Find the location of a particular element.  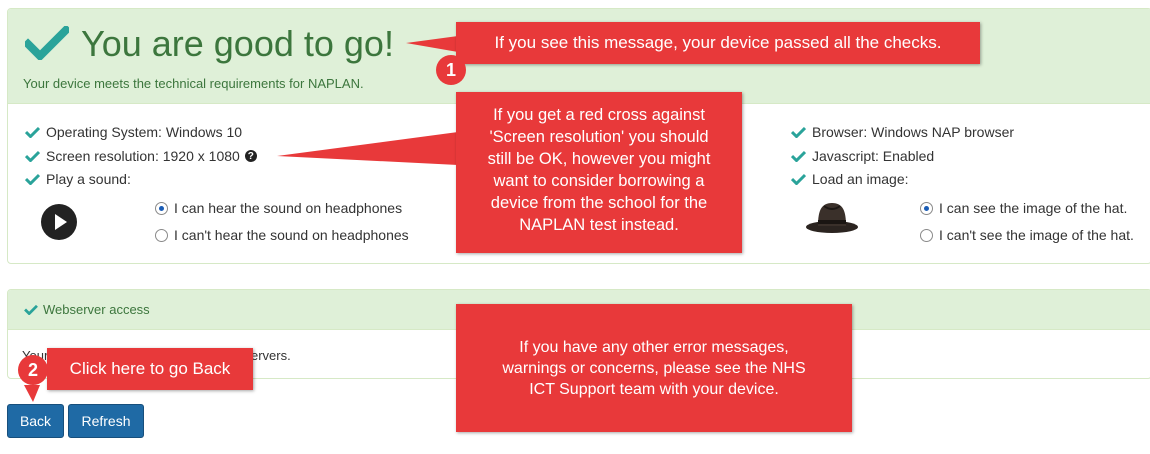

check-javascript-label: Javascript: Enabled is located at coordinates (873, 156).